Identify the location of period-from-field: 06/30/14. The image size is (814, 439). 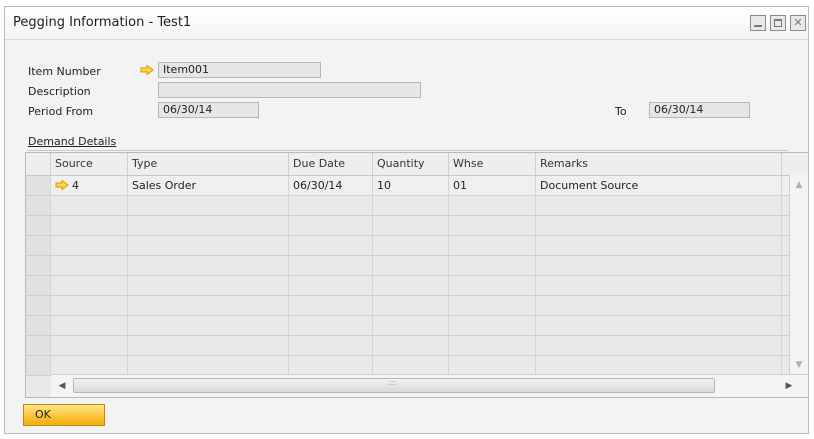
(208, 110).